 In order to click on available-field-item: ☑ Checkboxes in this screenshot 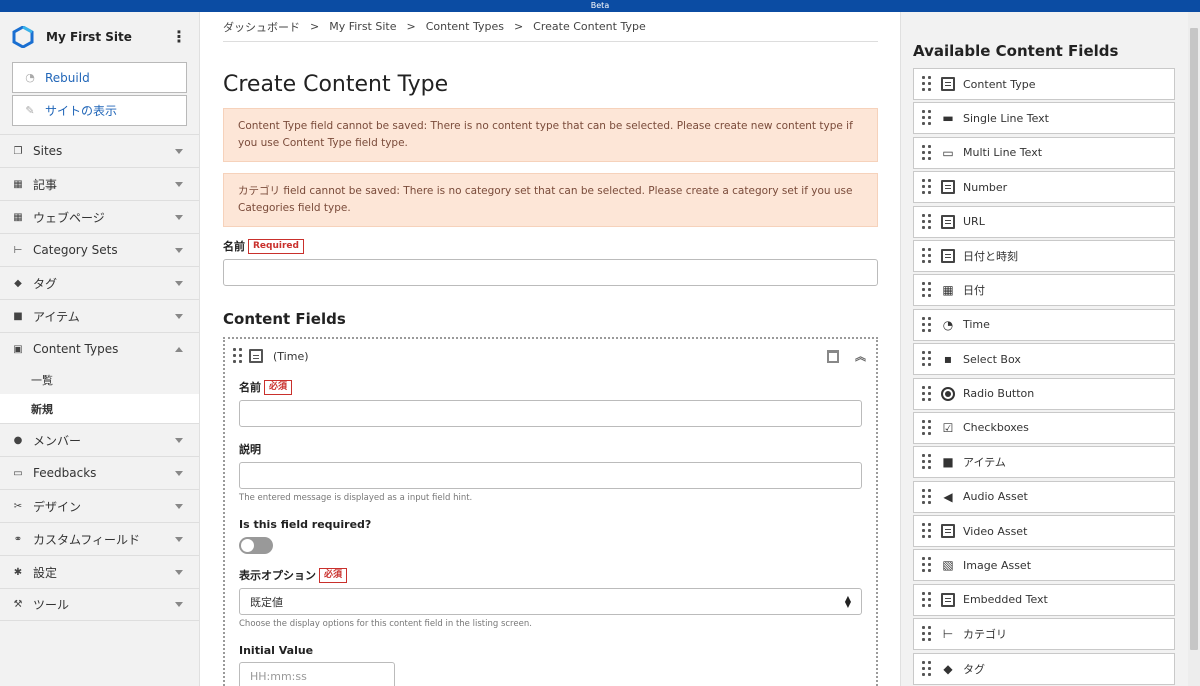, I will do `click(1044, 427)`.